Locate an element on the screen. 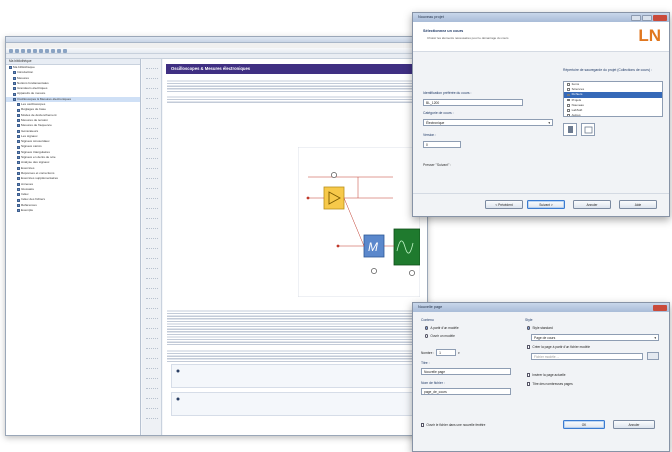  amplifier-block-icon is located at coordinates (334, 198).